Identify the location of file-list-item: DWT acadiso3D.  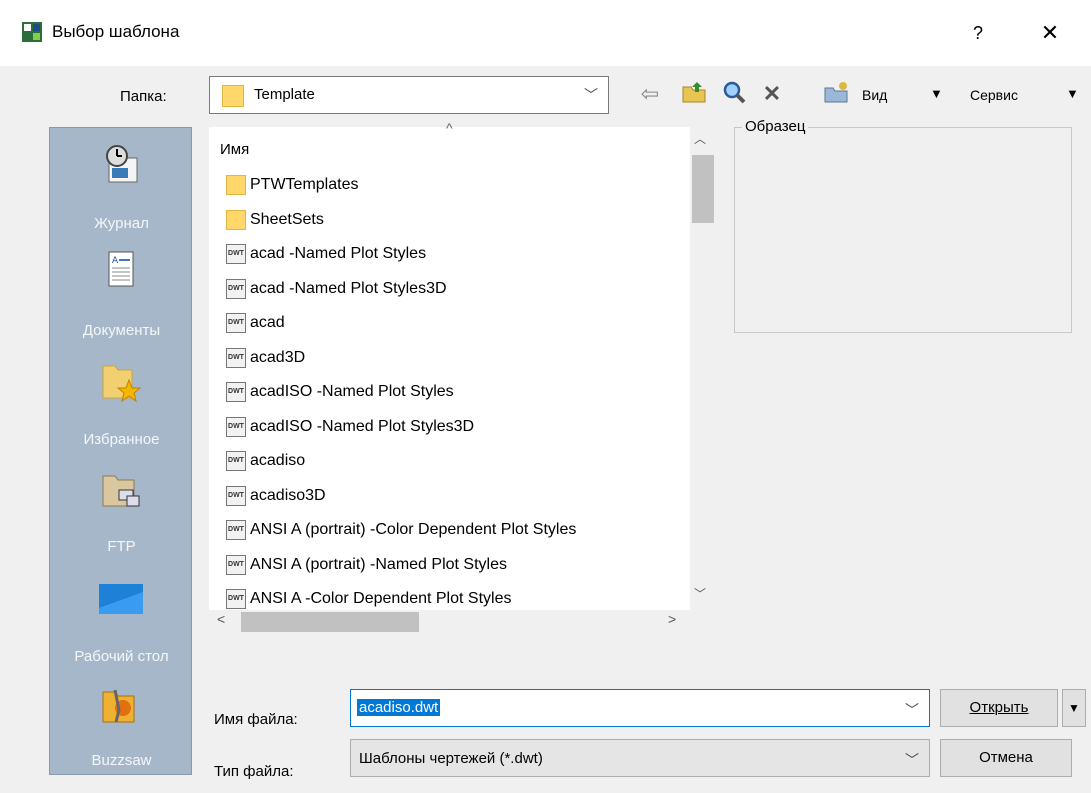
(458, 498).